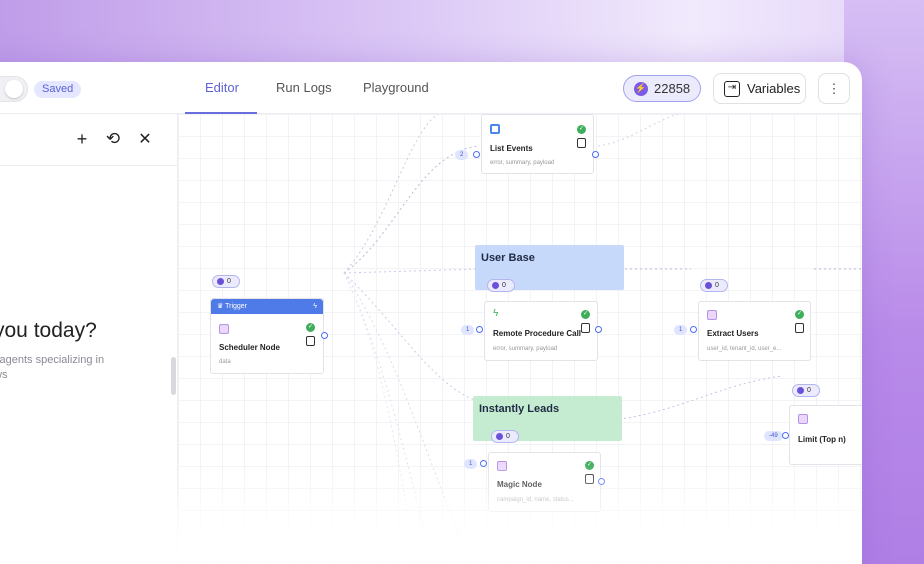  I want to click on filter-icon, so click(803, 419).